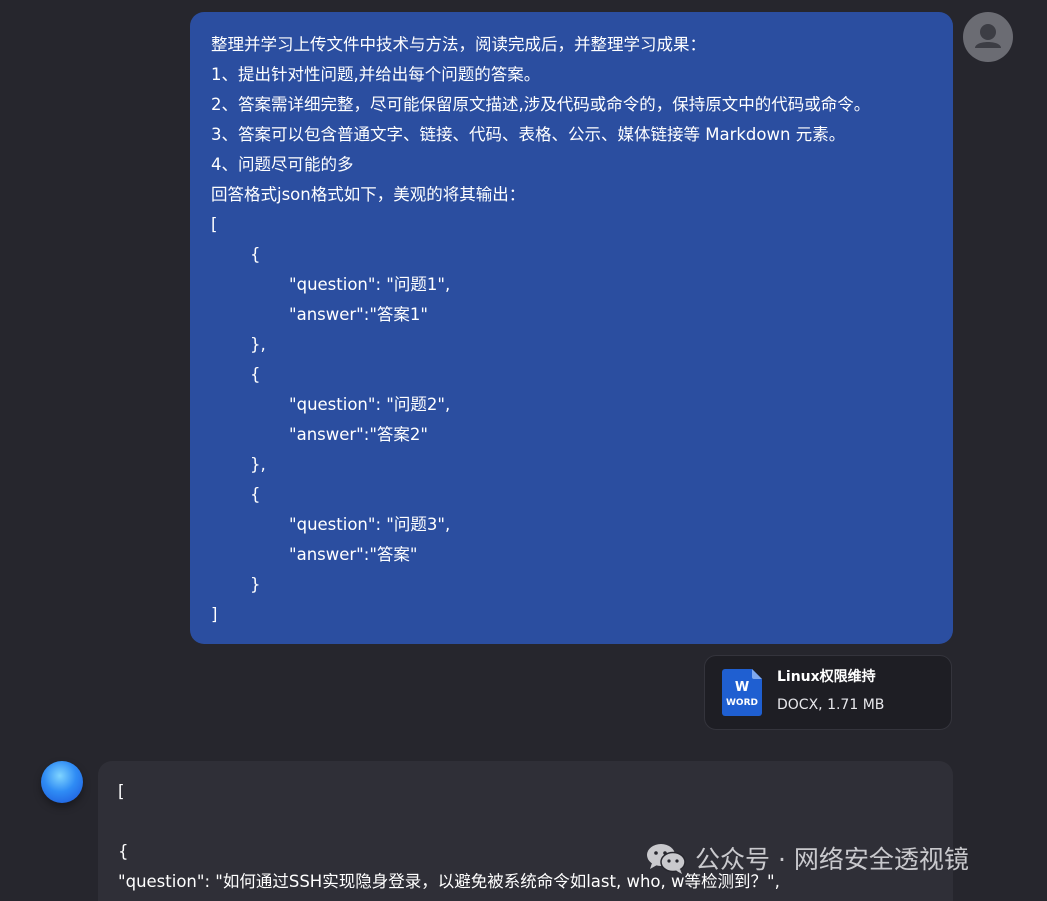 The height and width of the screenshot is (901, 1047). What do you see at coordinates (370, 284) in the screenshot?
I see `message-line: "question": "问题1",` at bounding box center [370, 284].